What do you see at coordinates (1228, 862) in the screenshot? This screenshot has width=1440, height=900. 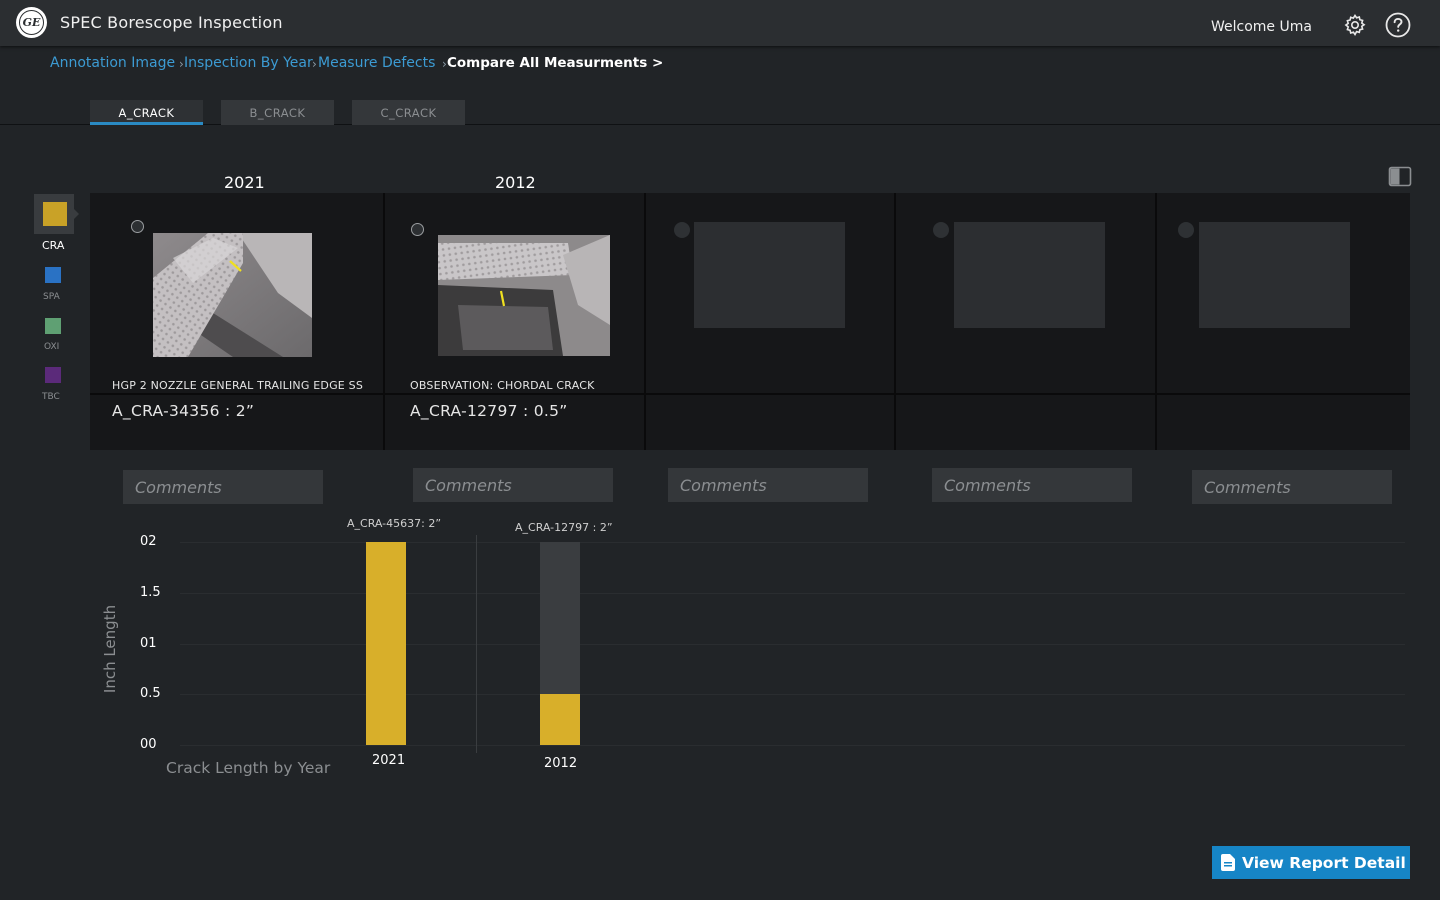 I see `document-icon` at bounding box center [1228, 862].